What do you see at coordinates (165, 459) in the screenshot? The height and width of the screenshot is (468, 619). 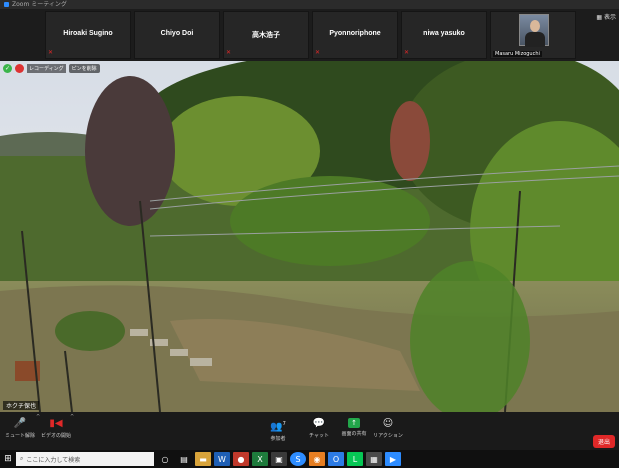 I see `task-view-icon: ○` at bounding box center [165, 459].